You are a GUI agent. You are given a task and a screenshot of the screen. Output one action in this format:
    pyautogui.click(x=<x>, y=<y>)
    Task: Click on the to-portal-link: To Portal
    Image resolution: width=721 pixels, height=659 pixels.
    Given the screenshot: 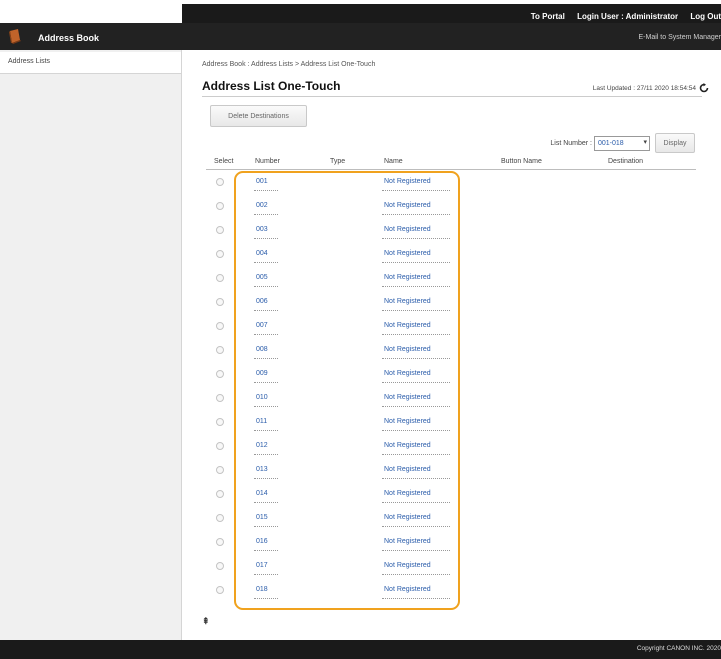 What is the action you would take?
    pyautogui.click(x=548, y=16)
    